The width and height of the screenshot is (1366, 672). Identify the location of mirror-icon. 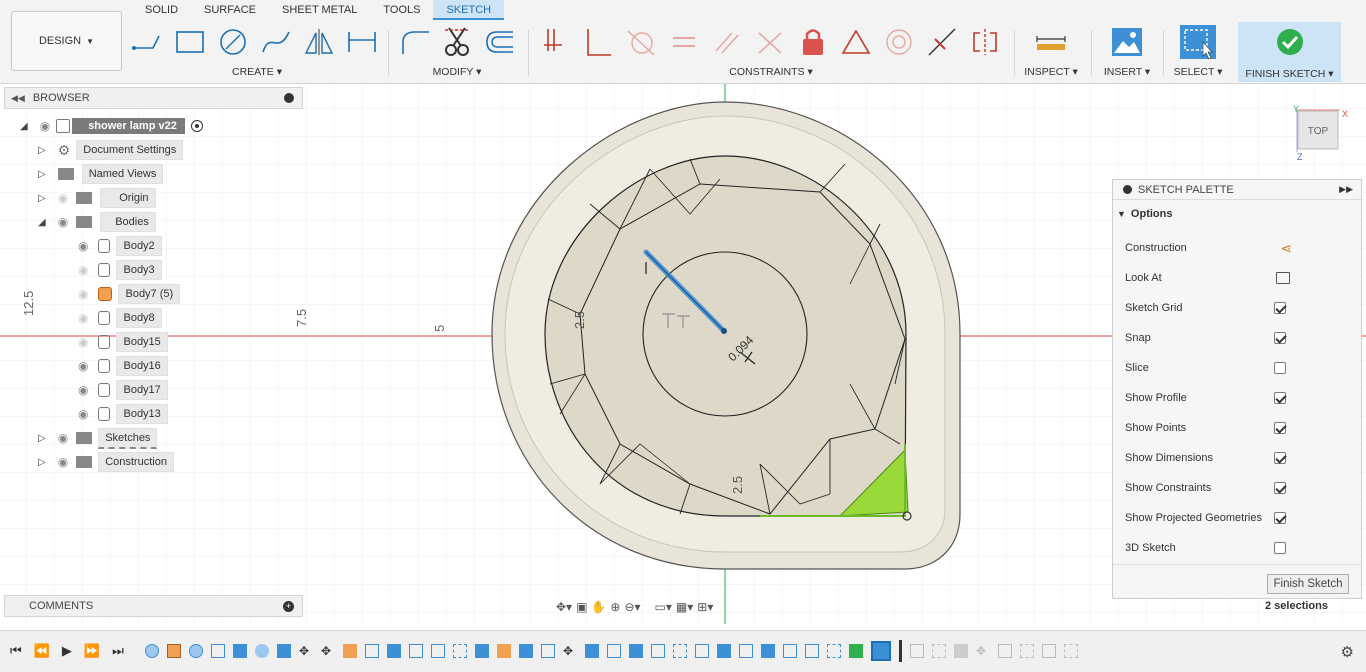
(319, 42).